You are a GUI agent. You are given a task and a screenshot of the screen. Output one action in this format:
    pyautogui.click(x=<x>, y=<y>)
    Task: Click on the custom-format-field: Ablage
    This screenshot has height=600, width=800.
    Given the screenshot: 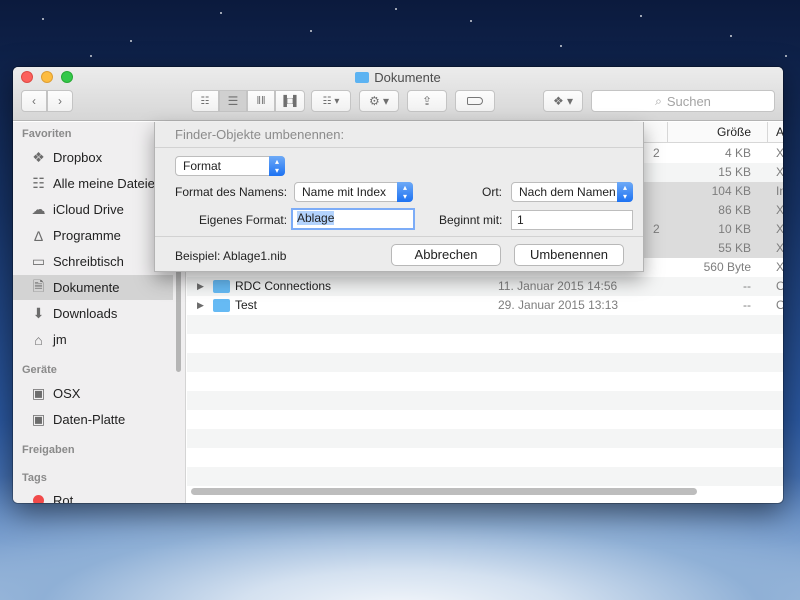 What is the action you would take?
    pyautogui.click(x=353, y=219)
    